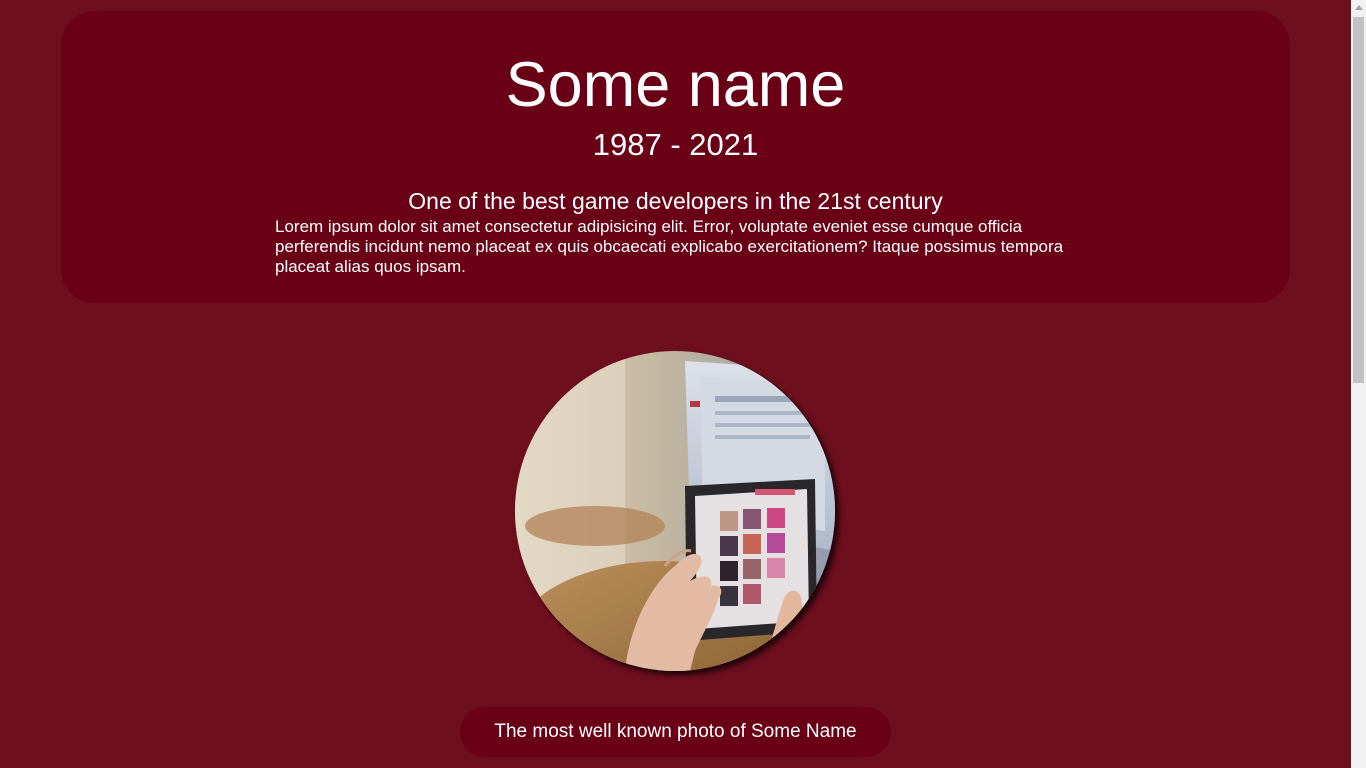  I want to click on scrollbar-thumb, so click(1358, 200).